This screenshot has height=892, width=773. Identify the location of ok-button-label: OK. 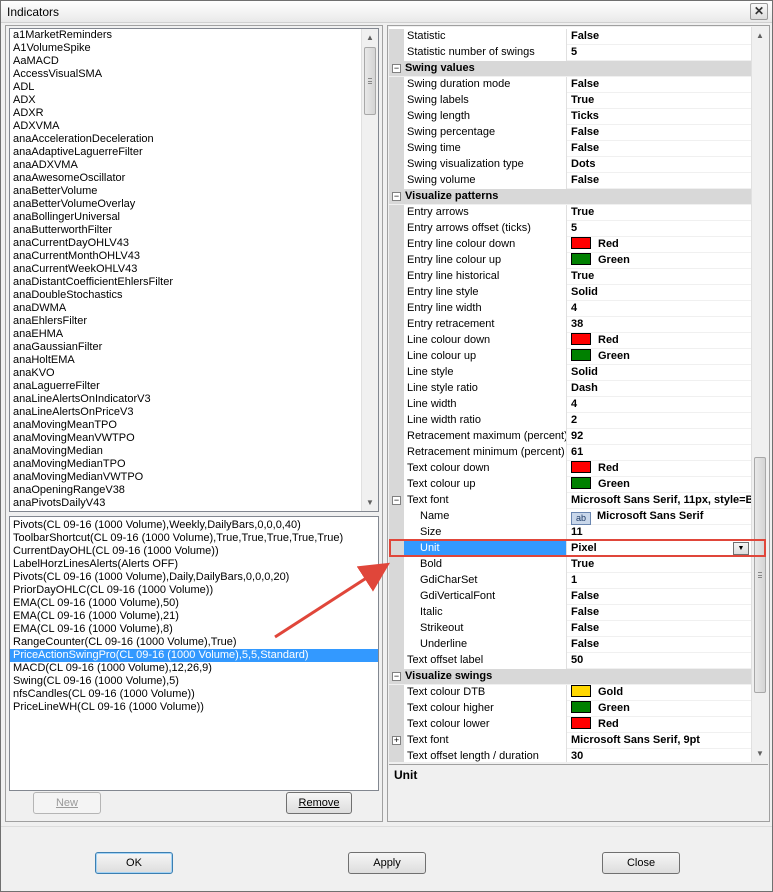
(134, 863).